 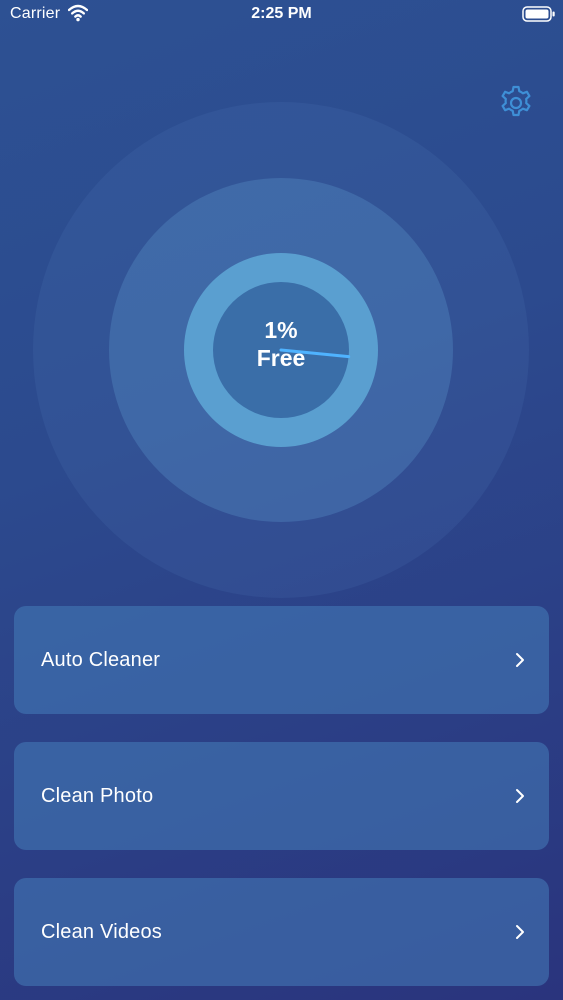 What do you see at coordinates (281, 330) in the screenshot?
I see `storage-percent: 1%` at bounding box center [281, 330].